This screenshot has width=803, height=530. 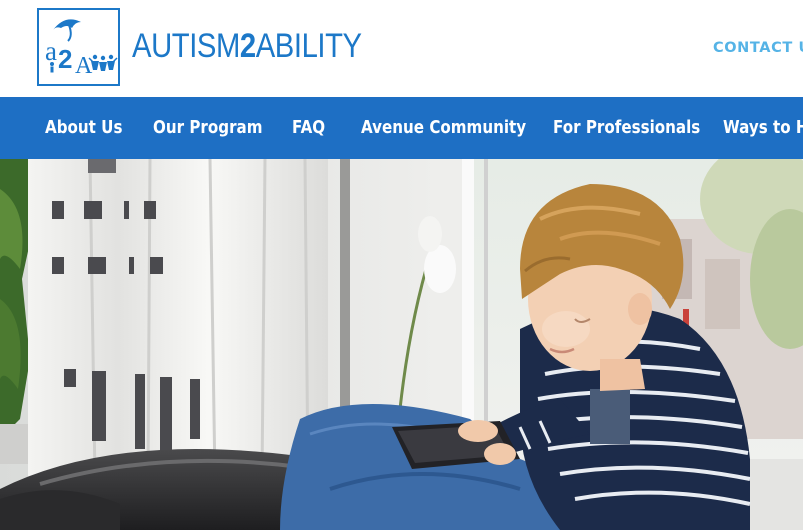 What do you see at coordinates (65, 59) in the screenshot?
I see `svg-text: 2` at bounding box center [65, 59].